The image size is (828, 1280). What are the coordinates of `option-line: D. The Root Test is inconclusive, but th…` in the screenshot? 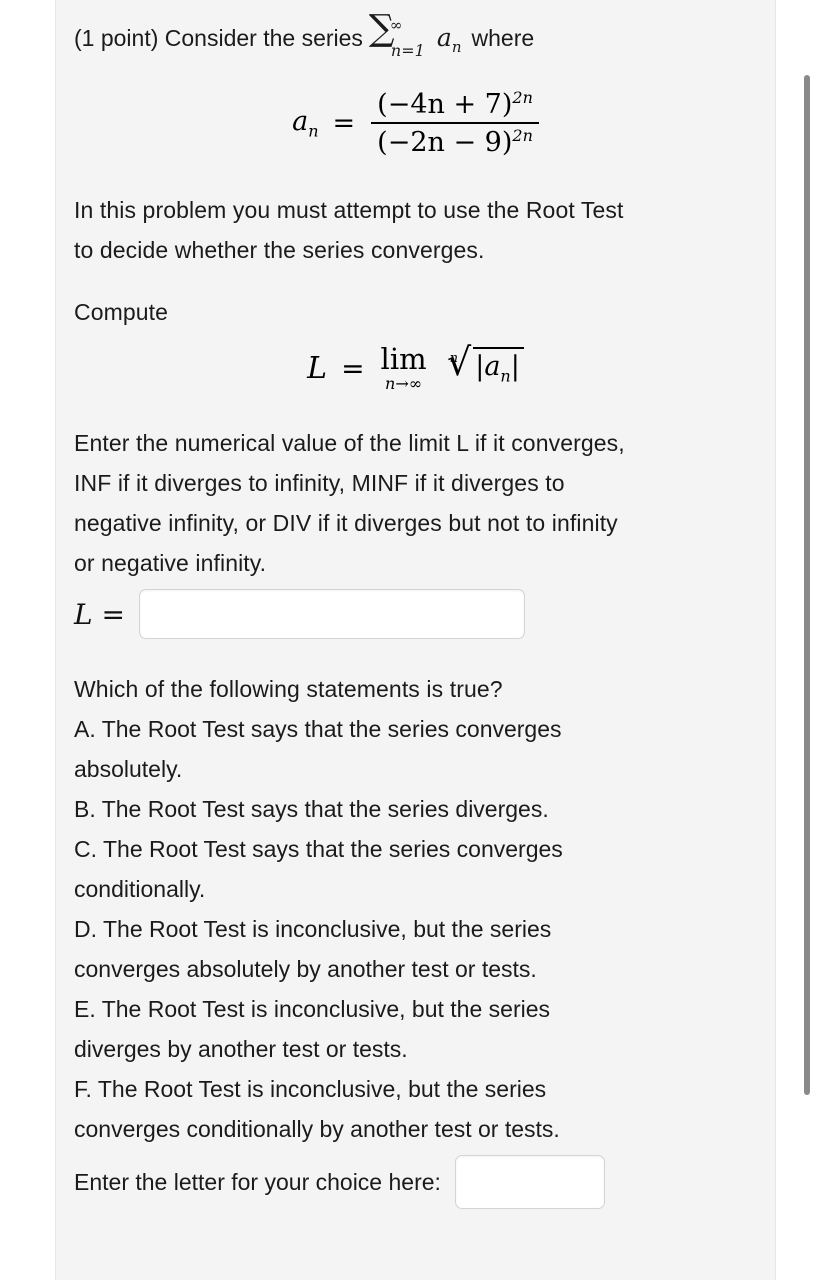 It's located at (313, 929).